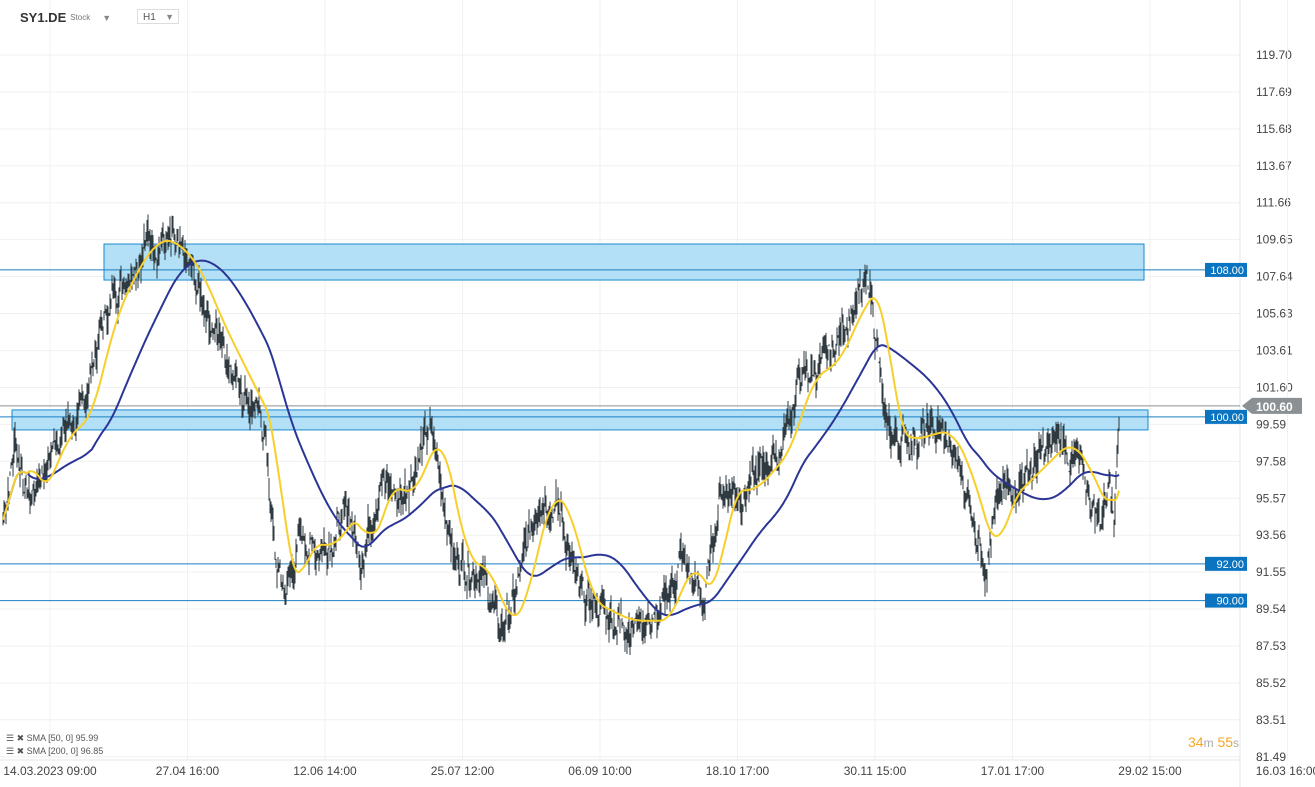 The width and height of the screenshot is (1315, 787). Describe the element at coordinates (65, 751) in the screenshot. I see `indicator-label: SMA [200, 0] 96.85` at that location.